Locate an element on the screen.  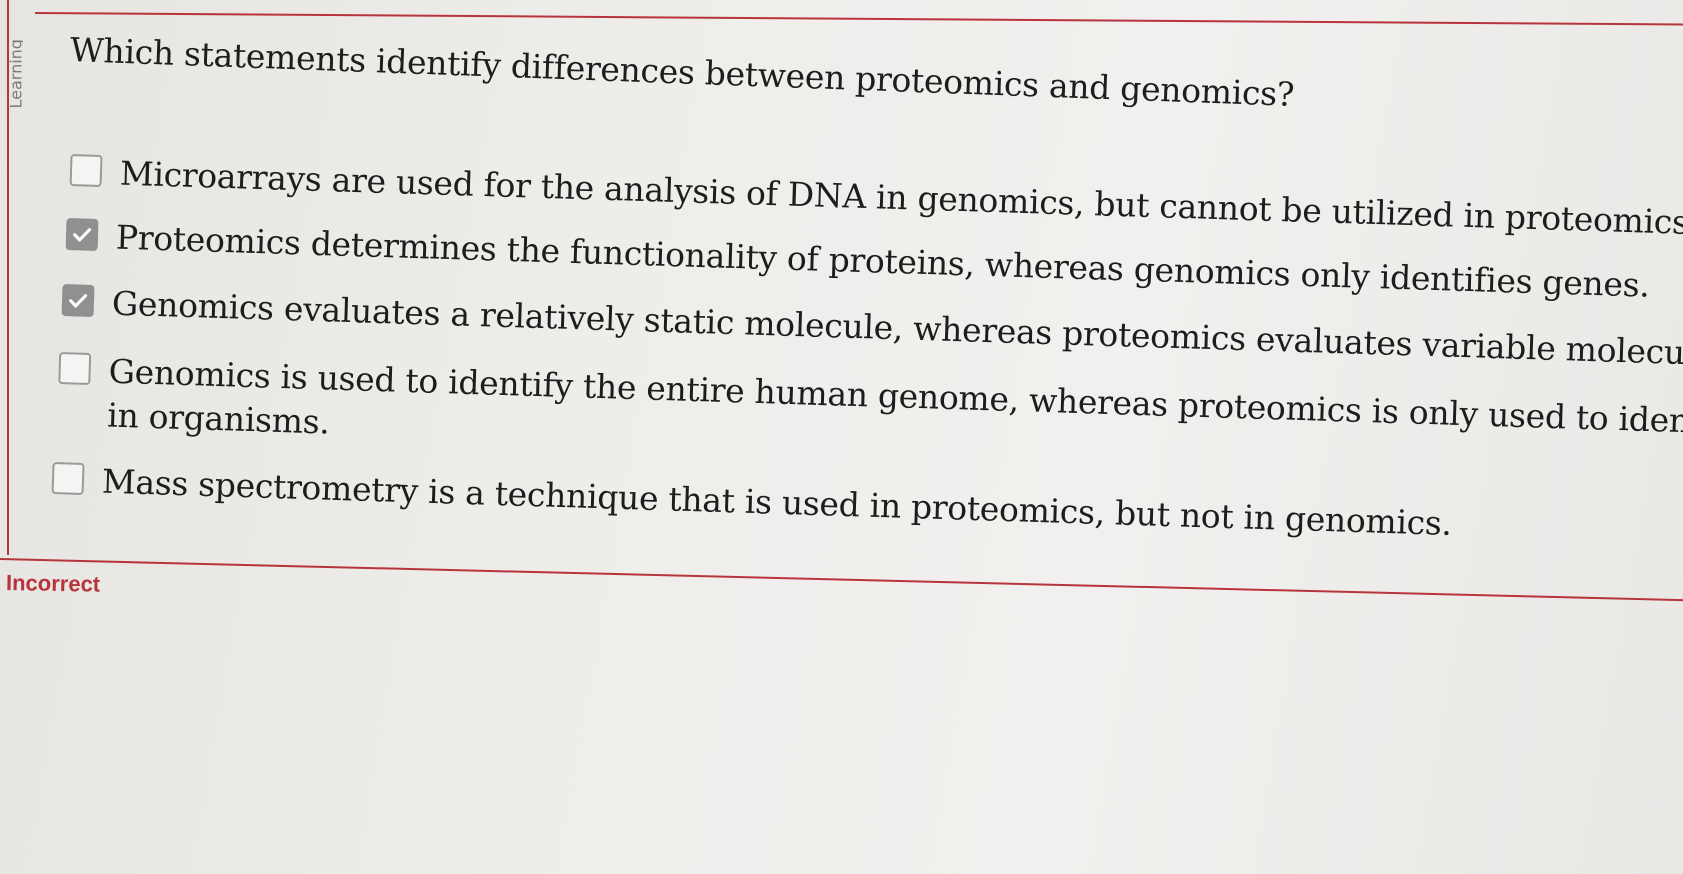
sidebar-edge-label: Learning is located at coordinates (12, 55).